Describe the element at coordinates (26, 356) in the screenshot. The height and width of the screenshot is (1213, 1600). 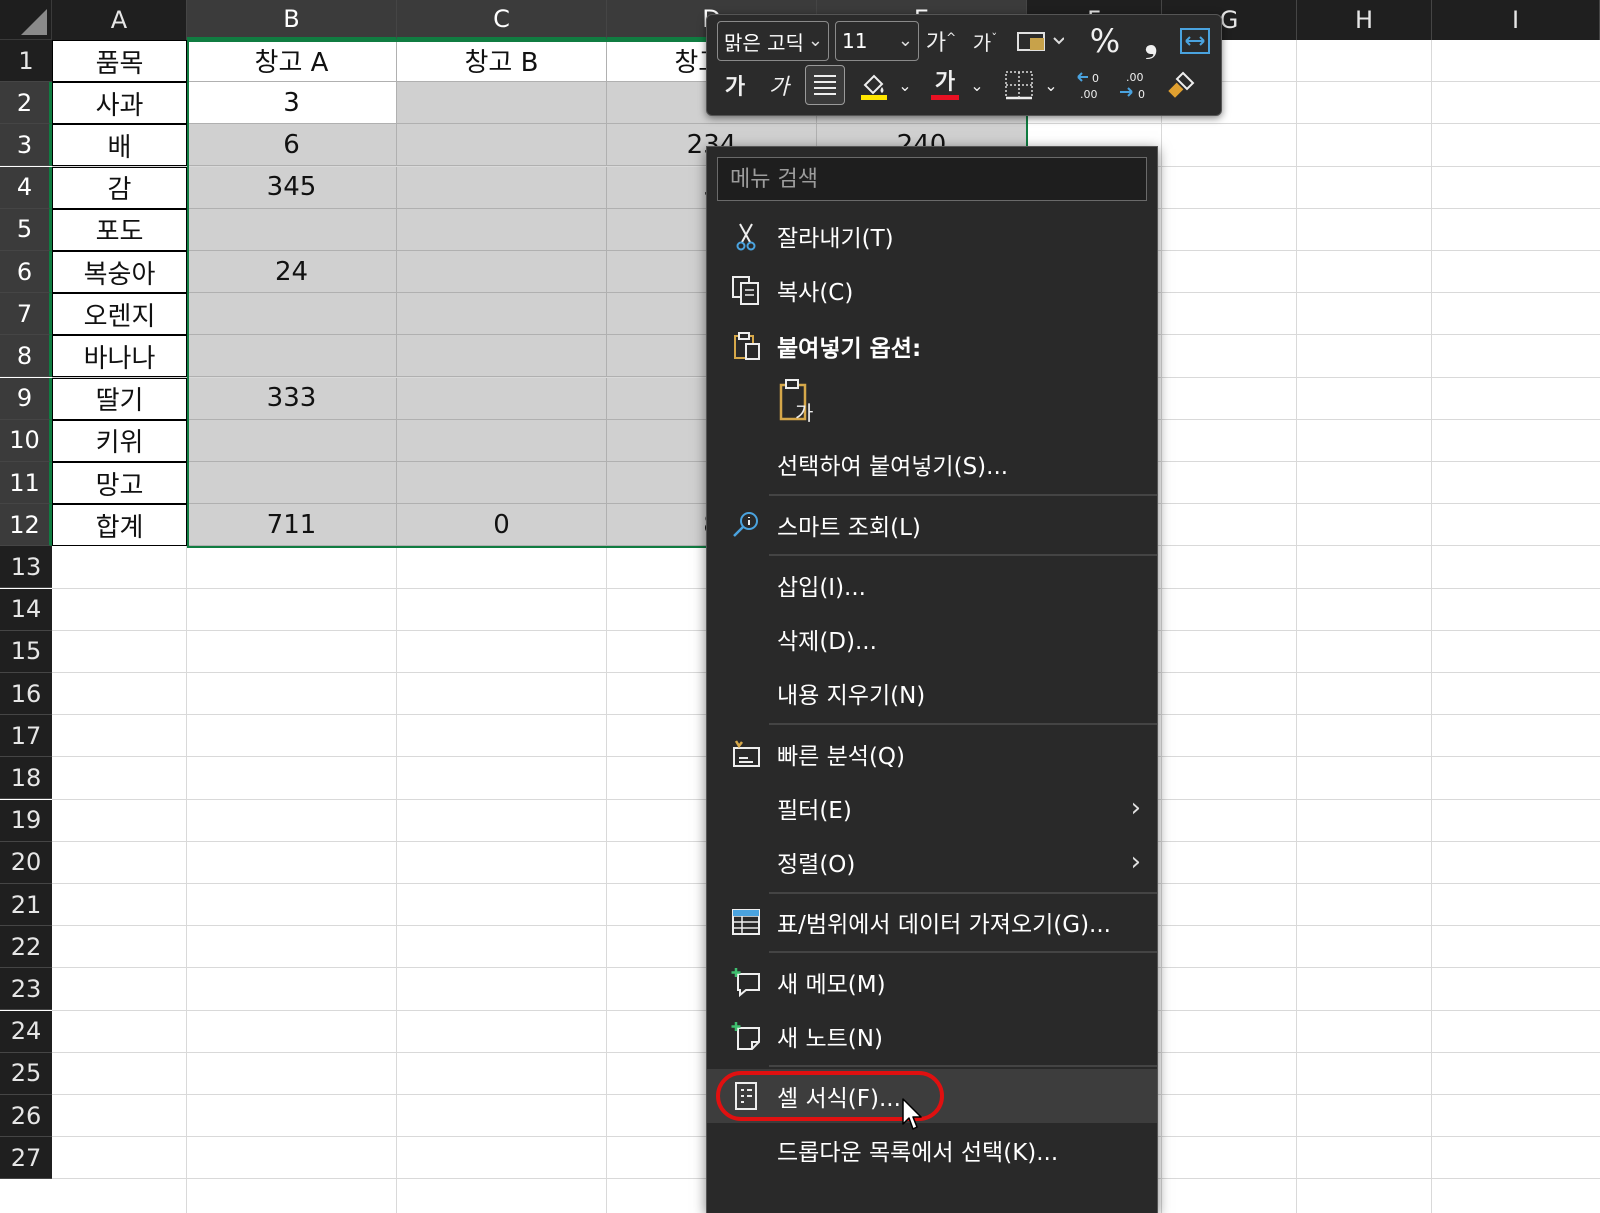
I see `row-header-8: 8` at that location.